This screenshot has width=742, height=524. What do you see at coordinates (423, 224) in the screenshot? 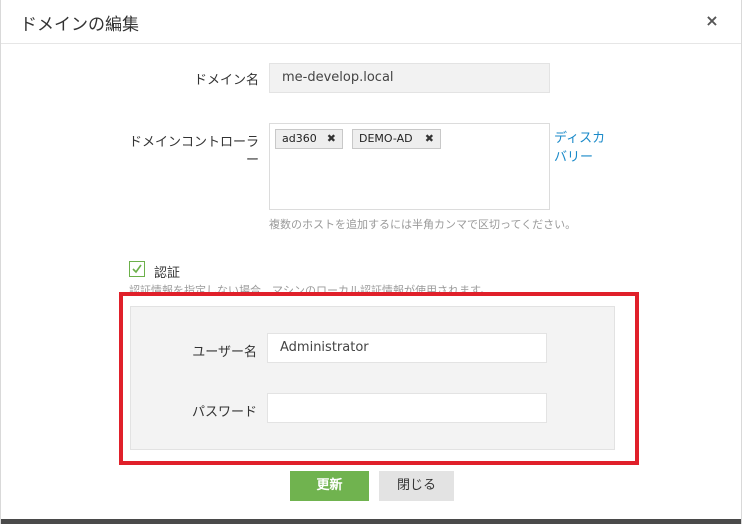
I see `controller-hint: 複数のホストを追加するには半角カンマで区切ってください。` at bounding box center [423, 224].